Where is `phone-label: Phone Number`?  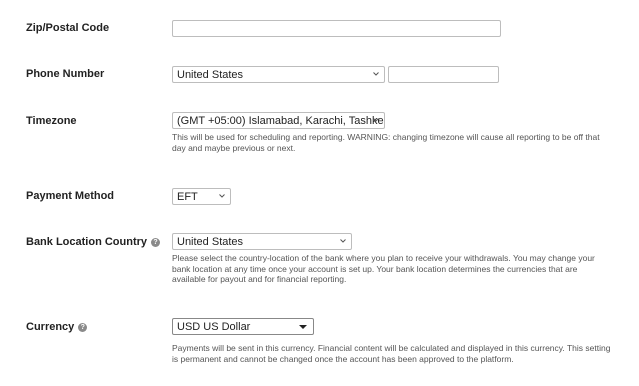 phone-label: Phone Number is located at coordinates (65, 74).